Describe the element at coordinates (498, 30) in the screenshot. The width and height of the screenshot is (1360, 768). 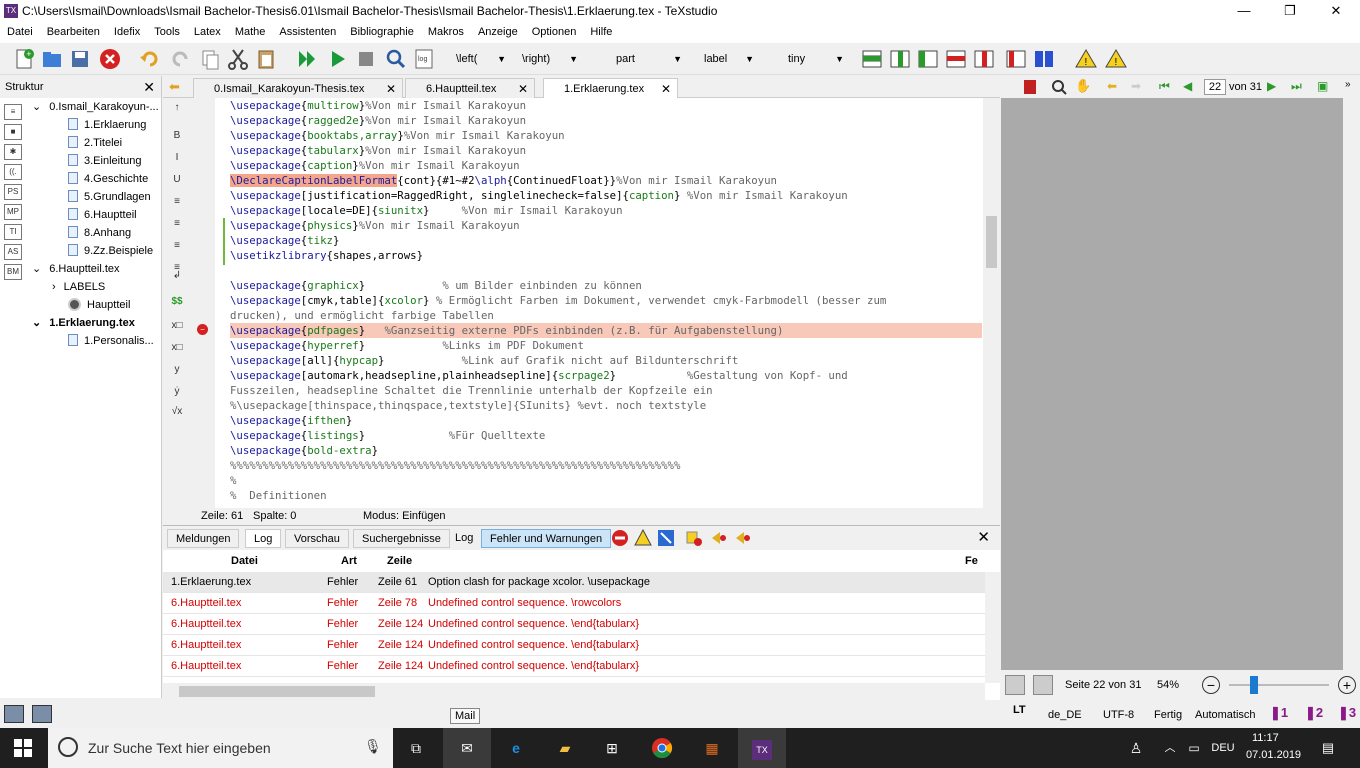
I see `menu-anzeige: Anzeige` at that location.